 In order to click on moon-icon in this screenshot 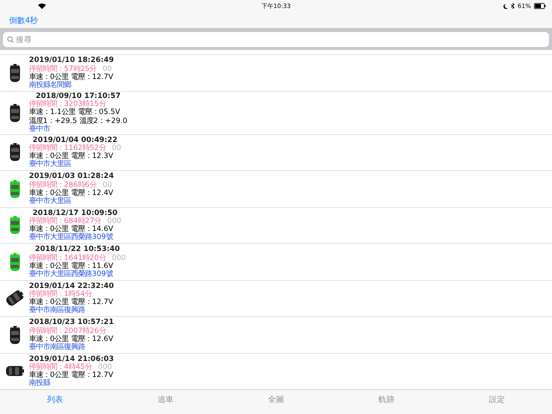, I will do `click(505, 6)`.